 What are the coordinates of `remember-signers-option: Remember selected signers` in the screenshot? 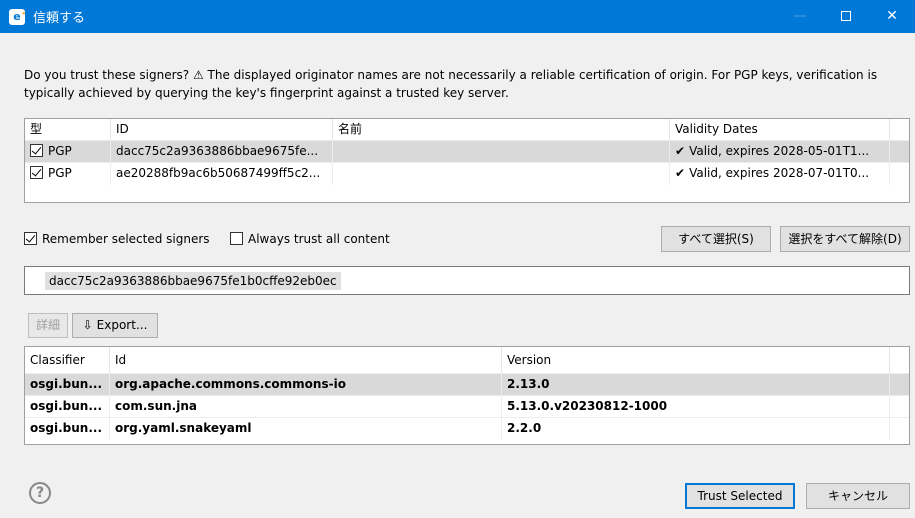 It's located at (117, 239).